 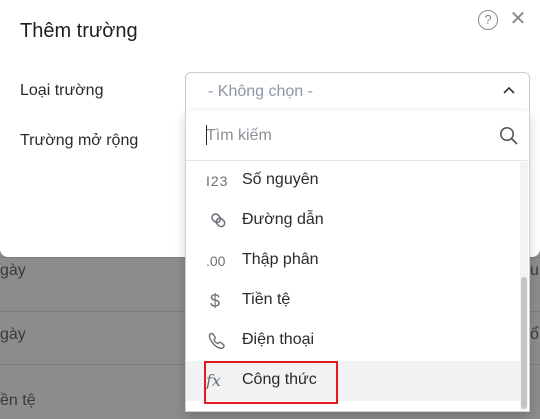 I want to click on decimal-icon: .00, so click(x=216, y=261).